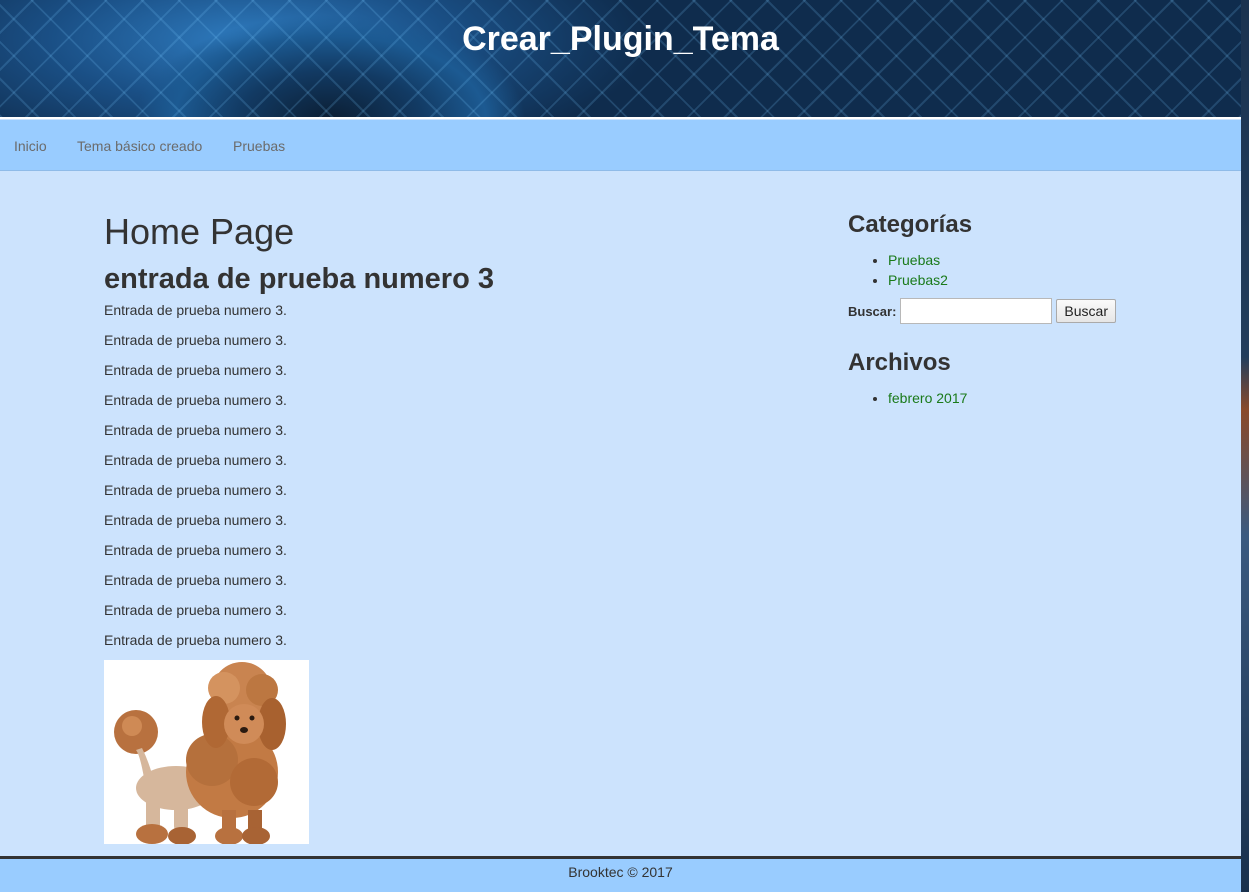 The image size is (1249, 892). I want to click on nav-item-pruebas: Pruebas, so click(259, 146).